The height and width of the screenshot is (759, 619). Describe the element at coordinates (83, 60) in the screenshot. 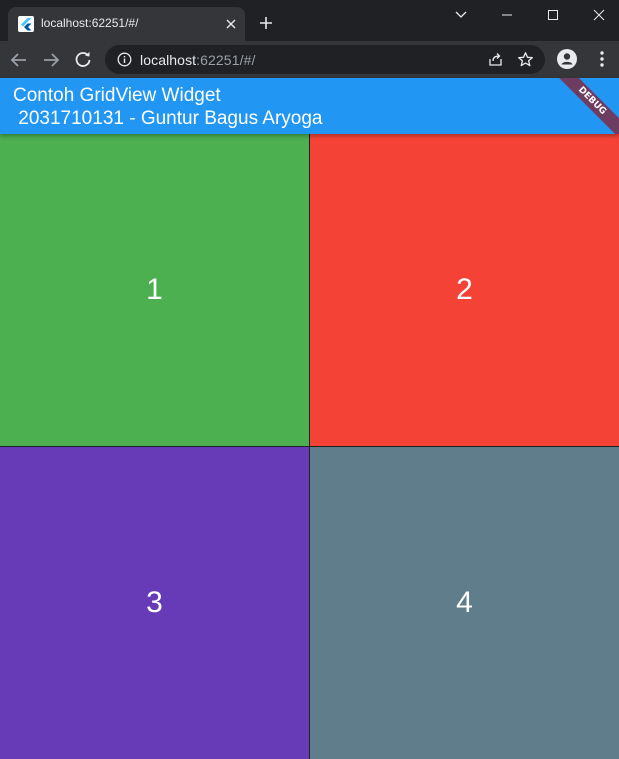

I see `reload-icon` at that location.